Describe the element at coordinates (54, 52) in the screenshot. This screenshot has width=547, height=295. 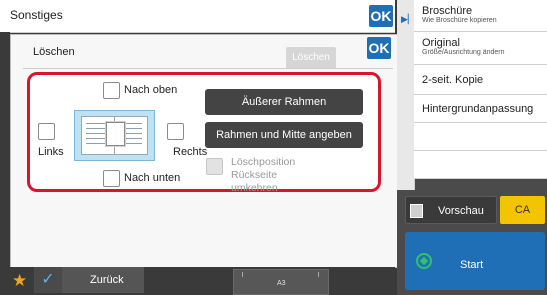
I see `panel-title: Löschen` at that location.